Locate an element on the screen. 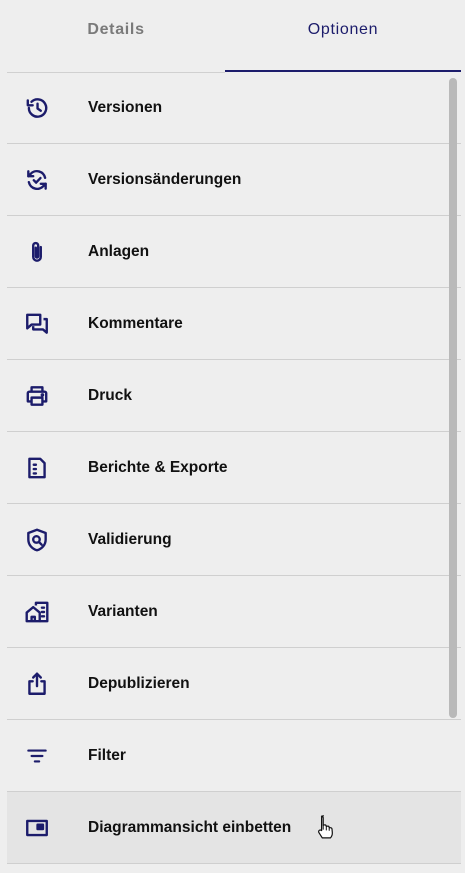  paperclip-icon is located at coordinates (37, 252).